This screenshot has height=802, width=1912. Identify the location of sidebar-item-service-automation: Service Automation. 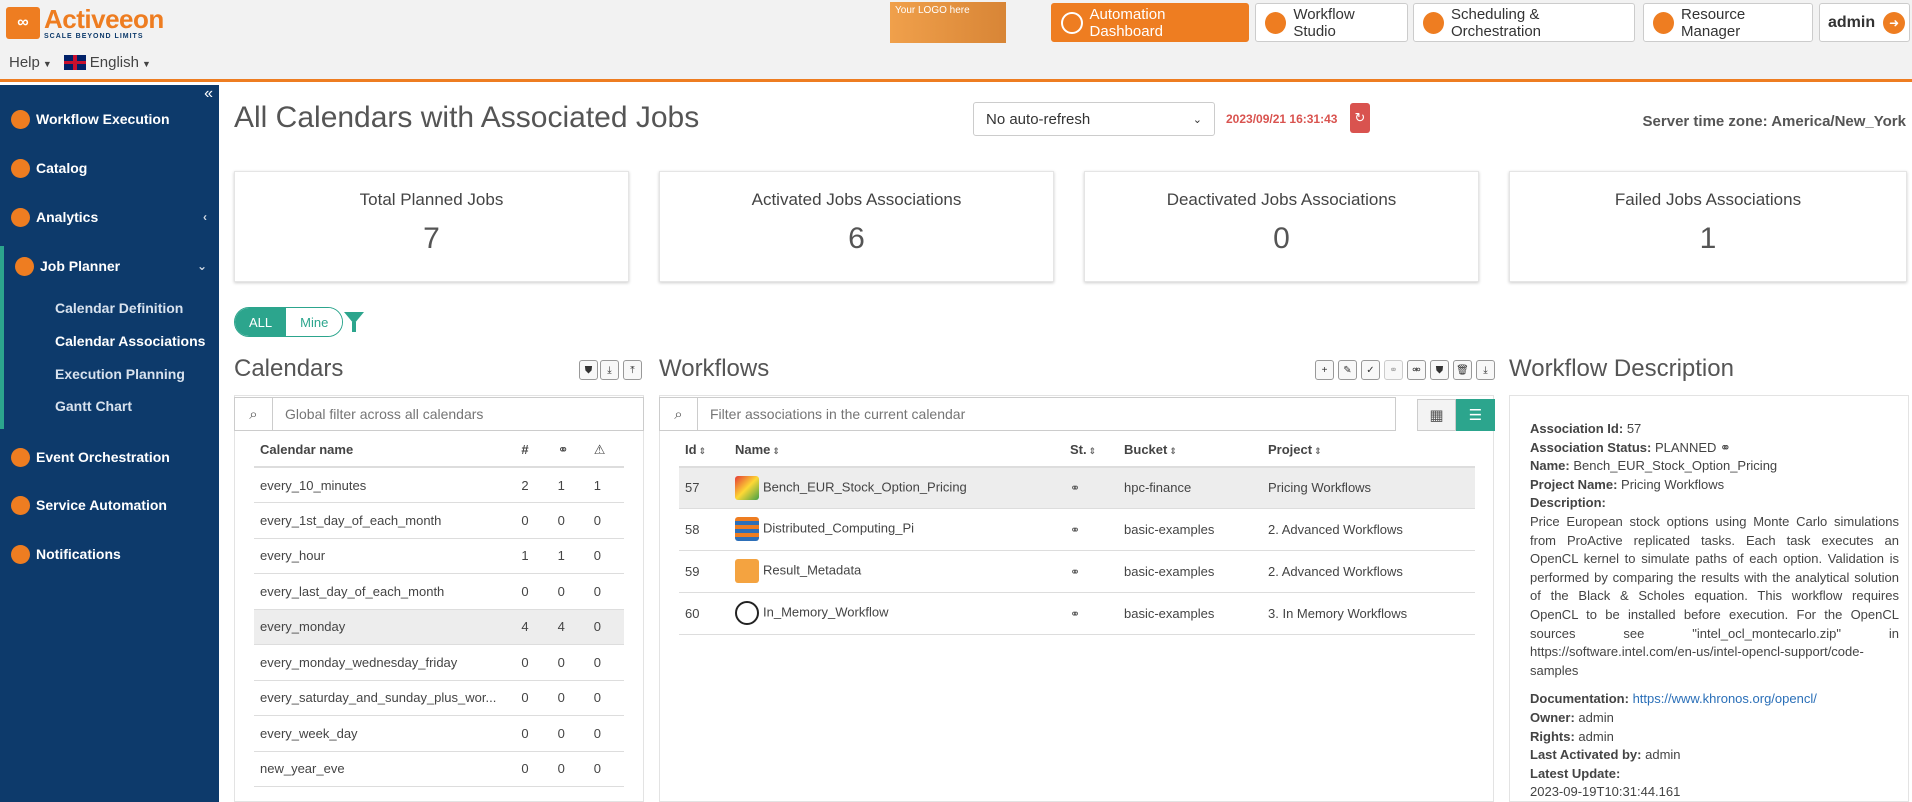
(109, 505).